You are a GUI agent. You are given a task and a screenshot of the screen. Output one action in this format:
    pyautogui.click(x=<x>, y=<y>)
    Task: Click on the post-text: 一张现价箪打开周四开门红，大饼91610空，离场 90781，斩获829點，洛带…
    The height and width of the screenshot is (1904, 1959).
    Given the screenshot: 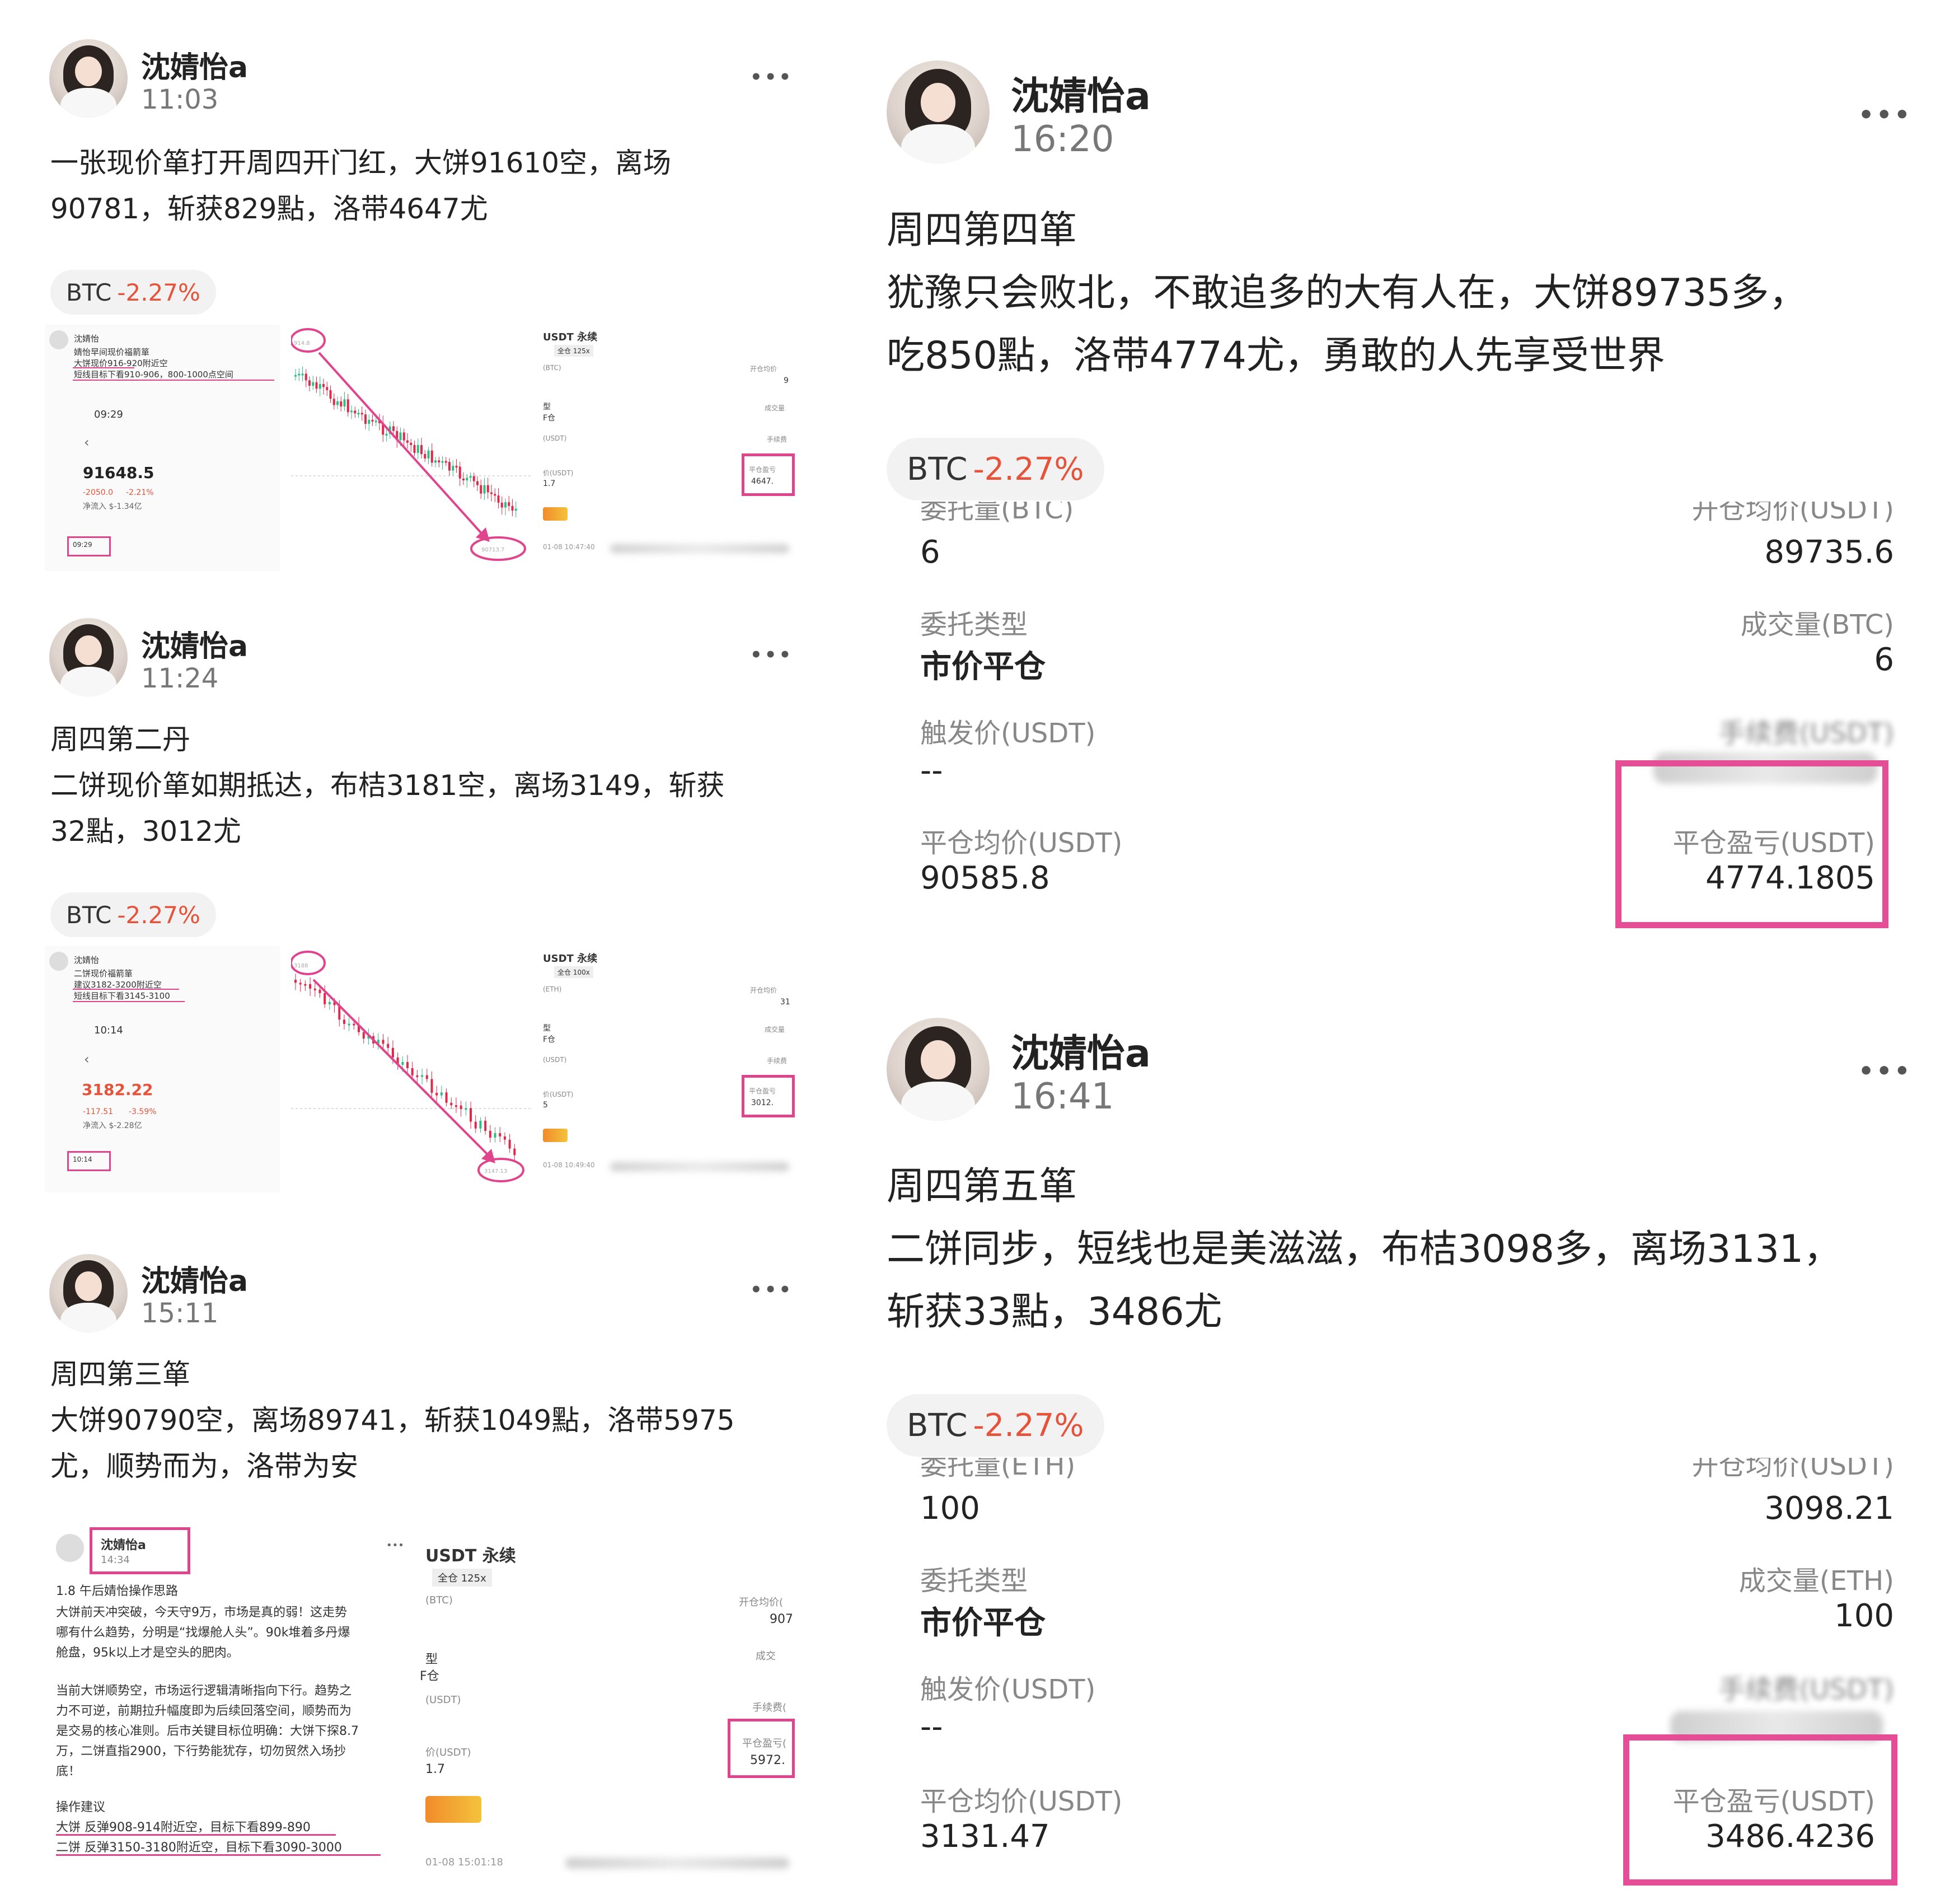 What is the action you would take?
    pyautogui.click(x=361, y=186)
    